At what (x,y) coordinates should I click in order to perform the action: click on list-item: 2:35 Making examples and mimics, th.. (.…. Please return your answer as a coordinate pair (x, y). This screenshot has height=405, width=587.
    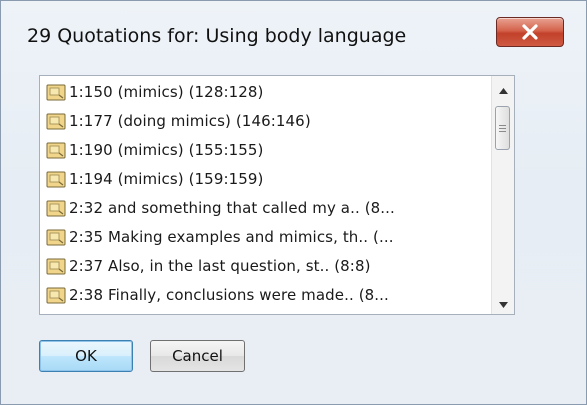
    Looking at the image, I should click on (220, 237).